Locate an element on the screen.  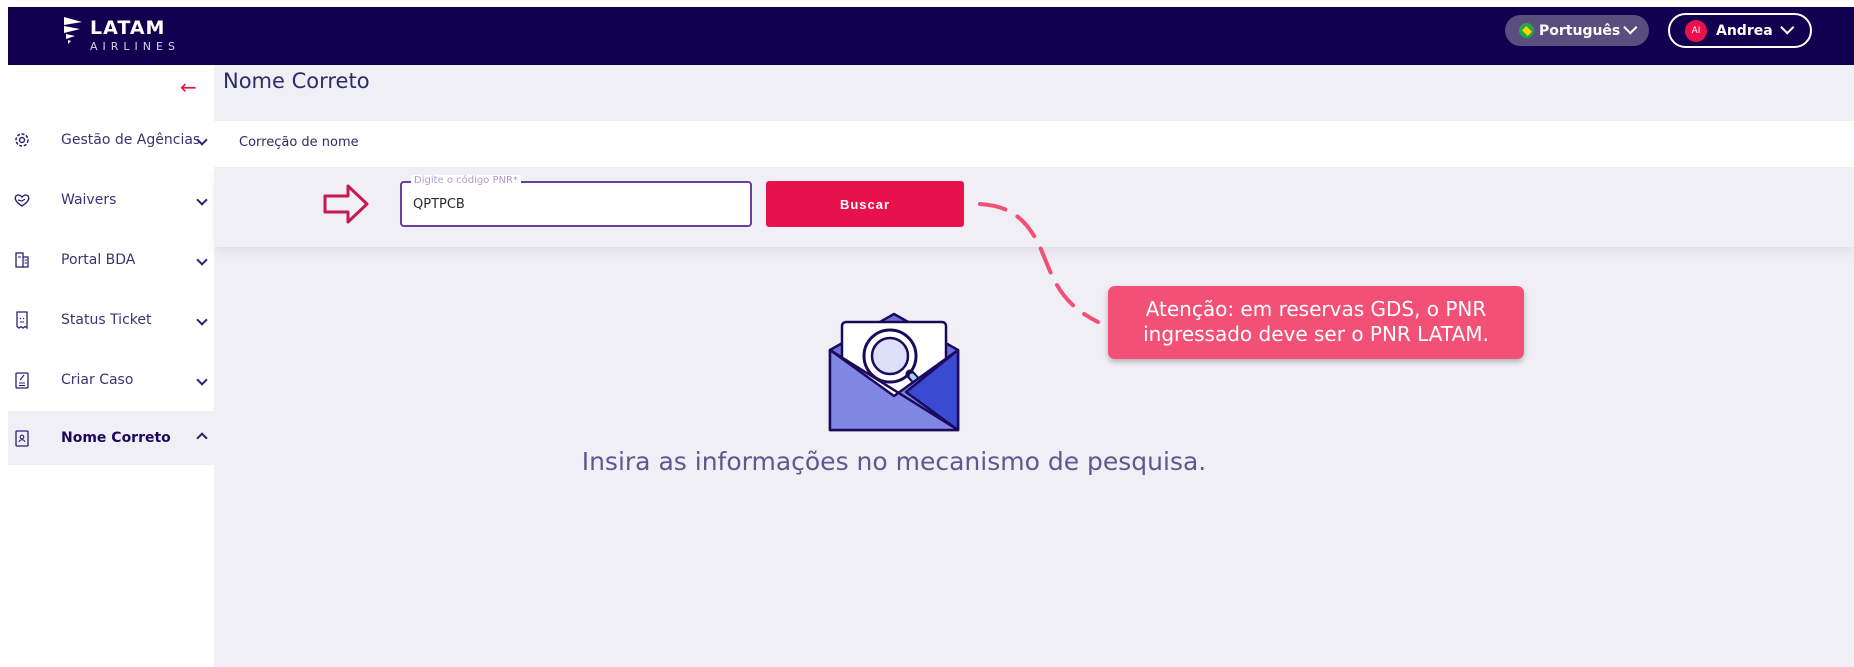
search-button: Buscar is located at coordinates (865, 204).